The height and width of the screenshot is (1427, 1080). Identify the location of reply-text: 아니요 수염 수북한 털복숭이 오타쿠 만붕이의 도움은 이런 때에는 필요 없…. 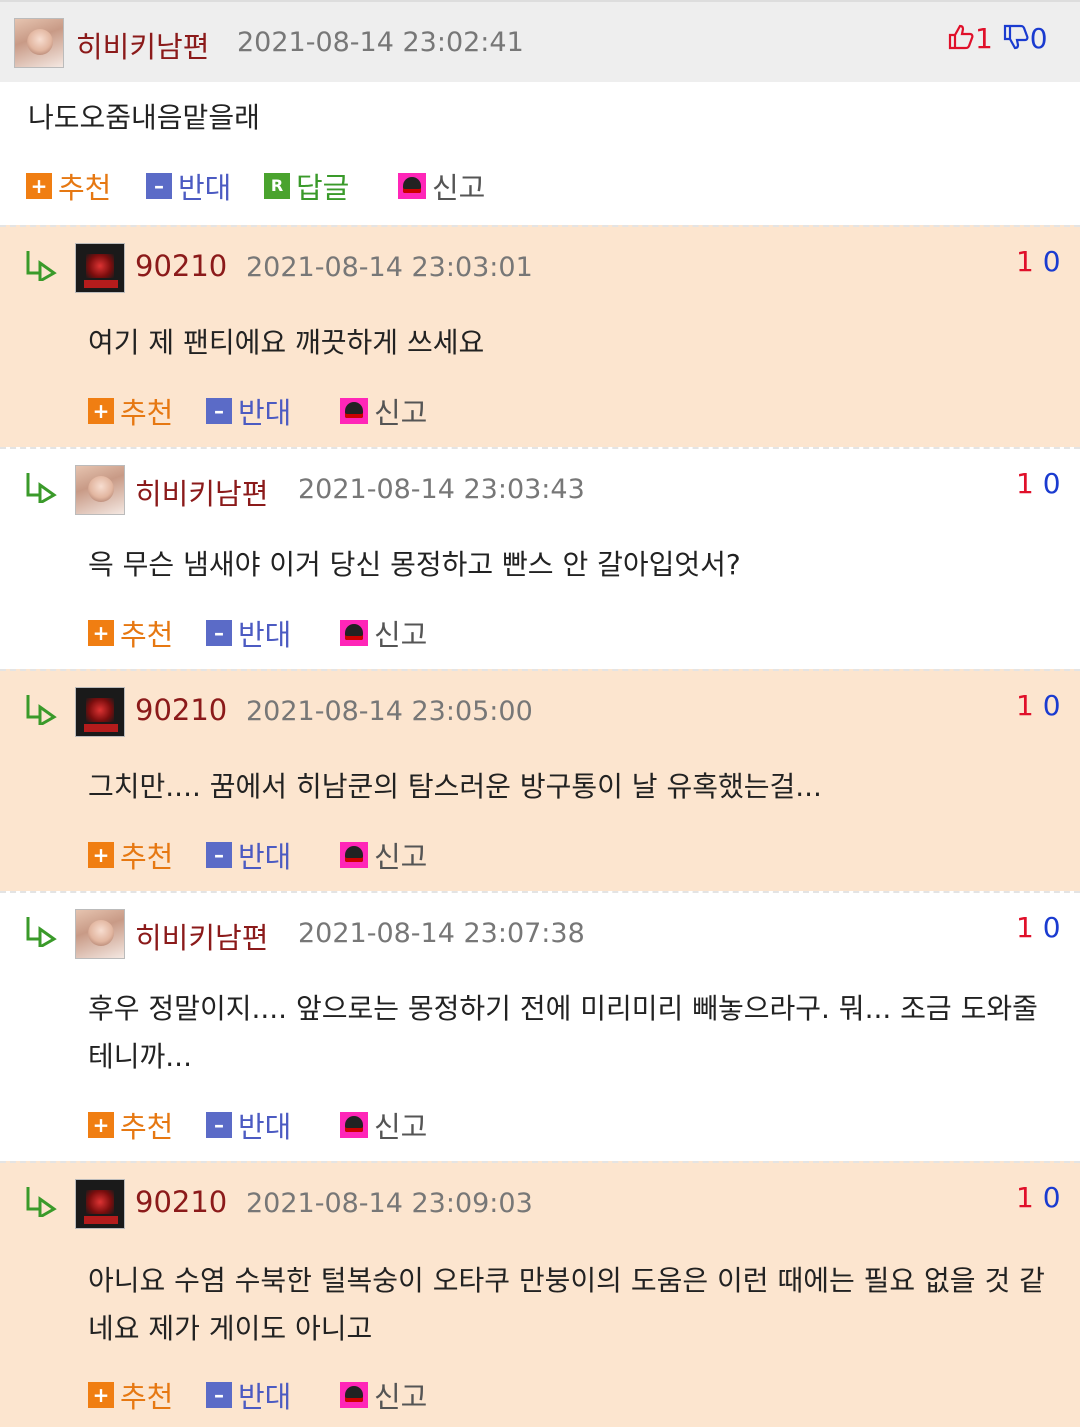
(566, 1304).